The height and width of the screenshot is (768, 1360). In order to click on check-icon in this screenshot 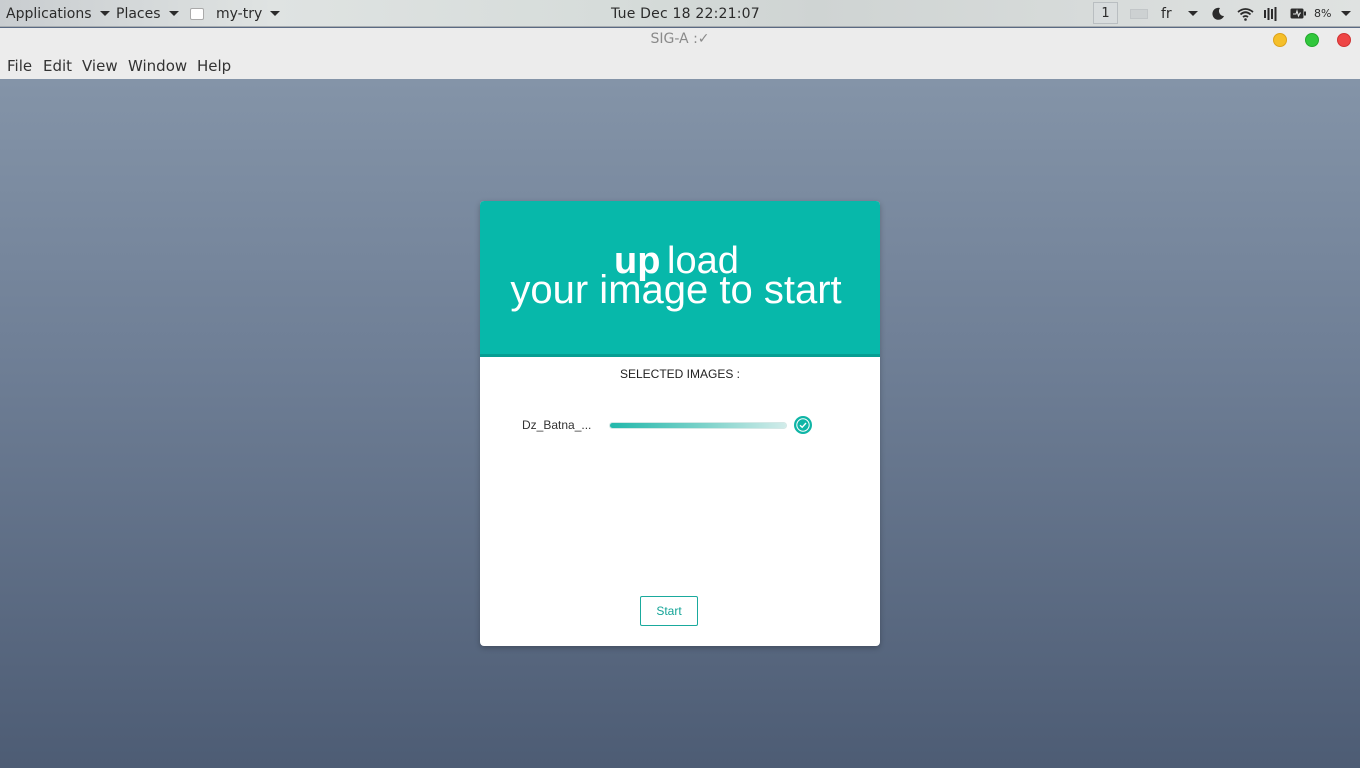, I will do `click(803, 425)`.